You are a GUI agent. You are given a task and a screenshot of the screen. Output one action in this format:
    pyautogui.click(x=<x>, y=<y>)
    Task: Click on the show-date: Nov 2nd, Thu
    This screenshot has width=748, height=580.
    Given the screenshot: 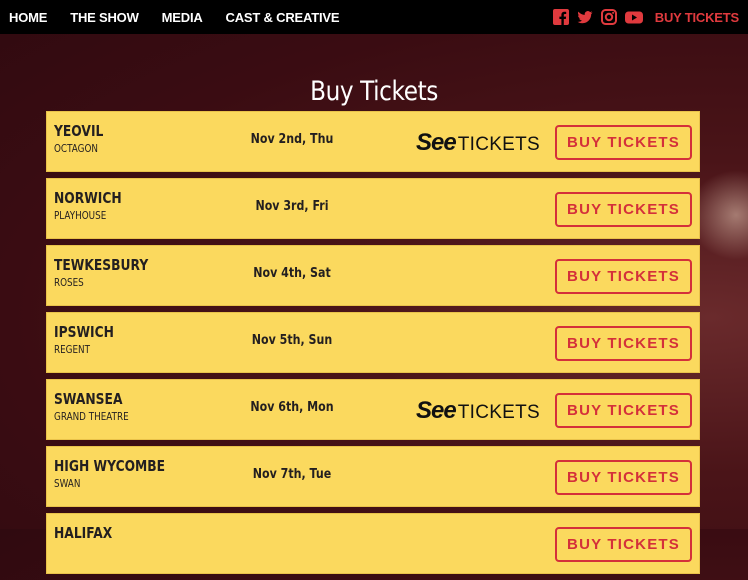 What is the action you would take?
    pyautogui.click(x=292, y=139)
    